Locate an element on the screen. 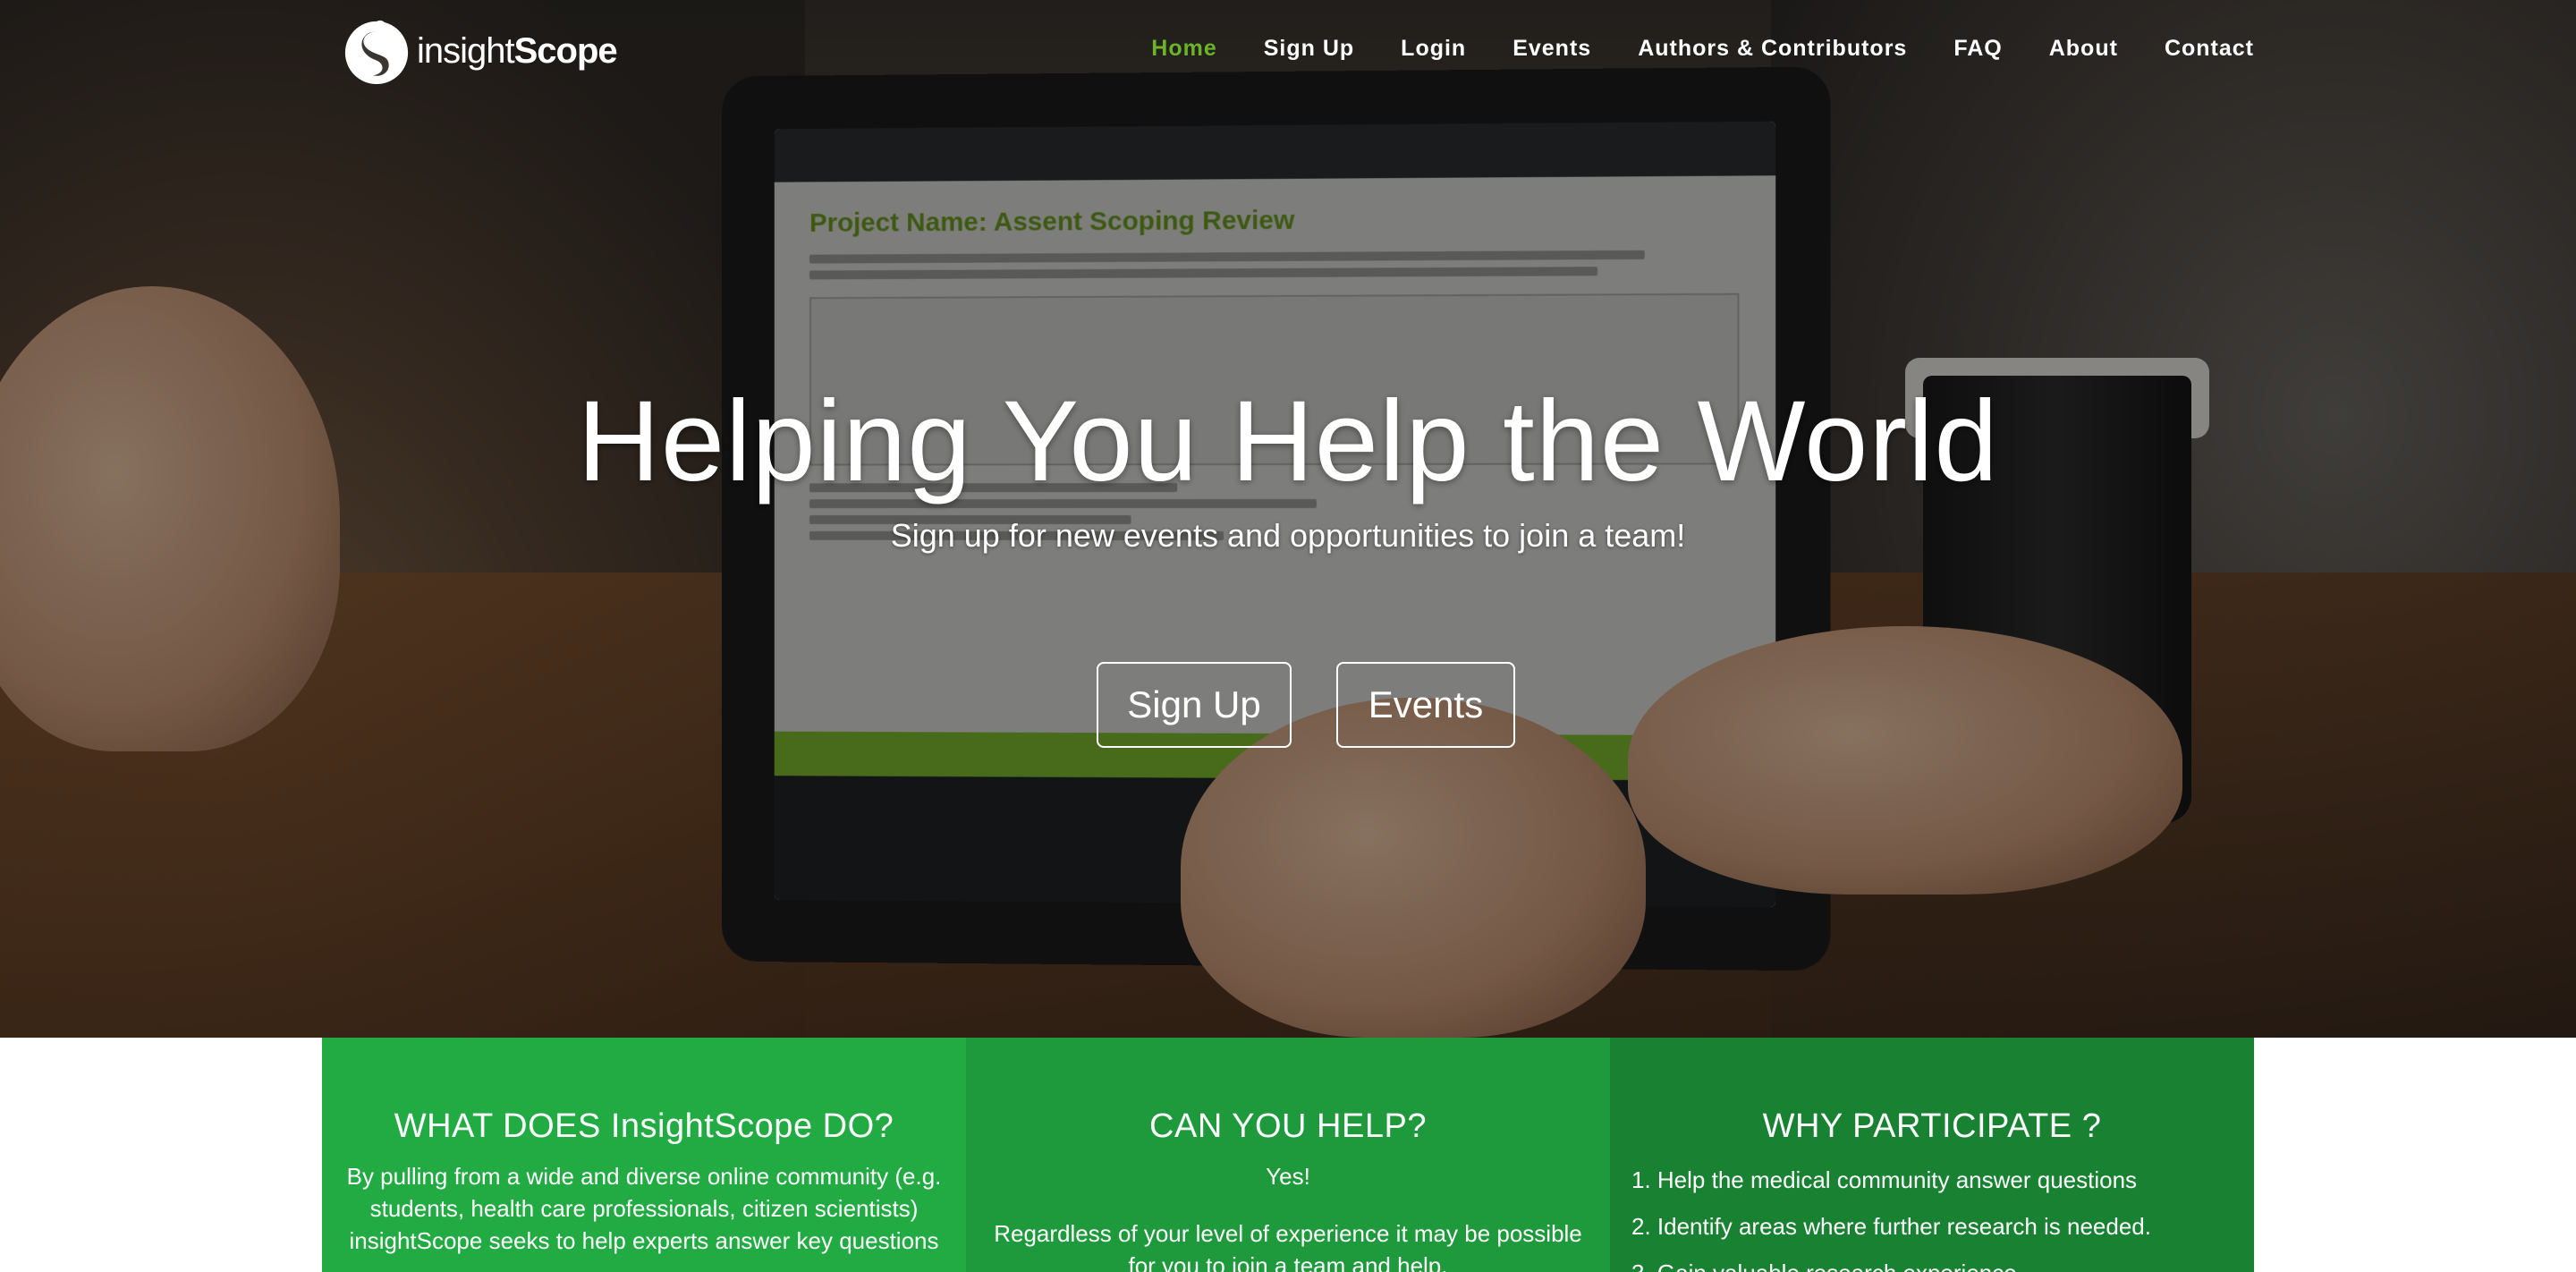  nav-link-sign-up: Sign Up is located at coordinates (1309, 49).